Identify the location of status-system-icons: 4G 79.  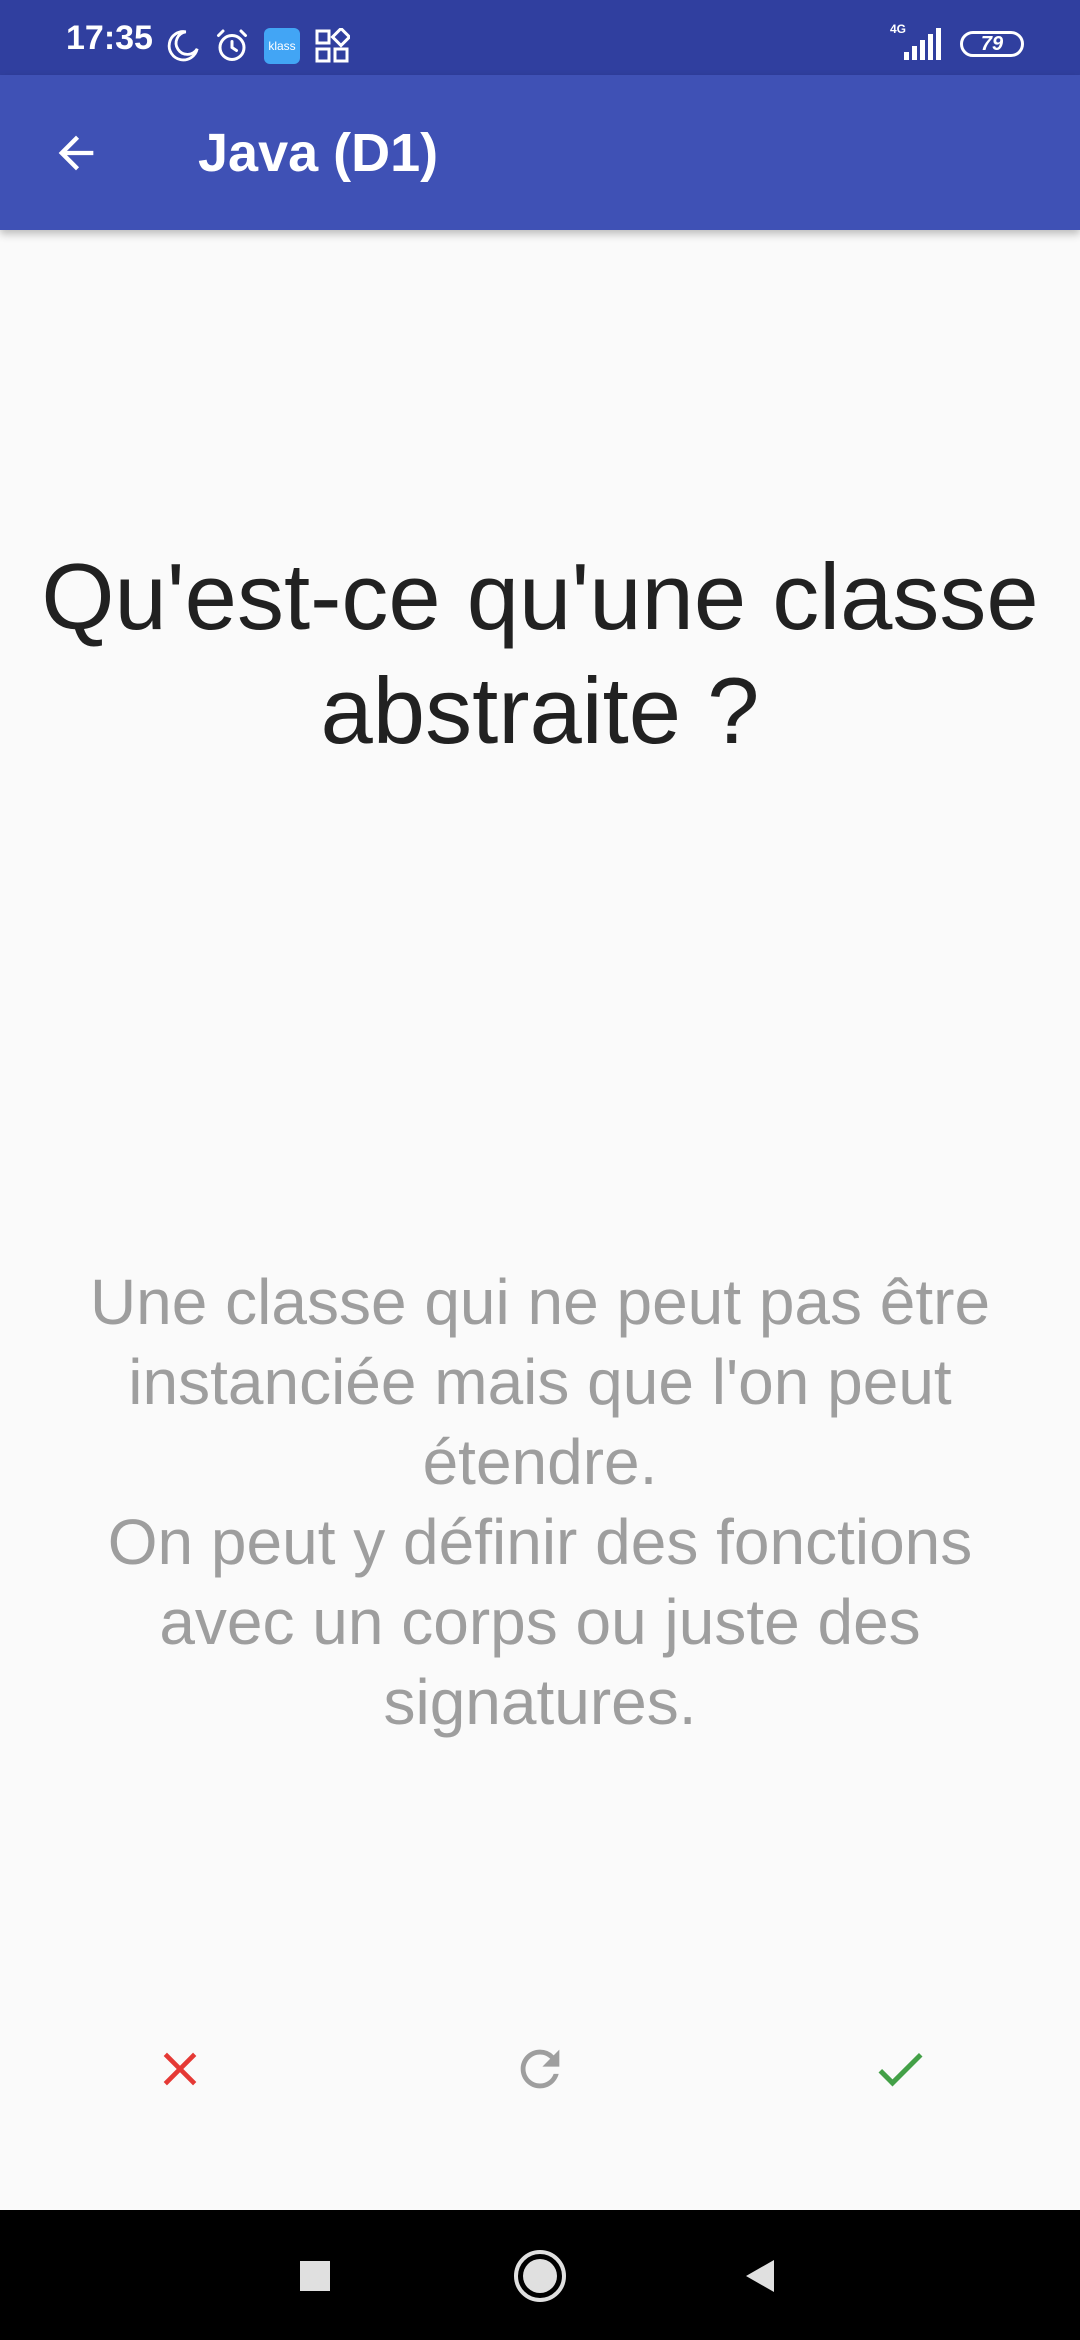
(957, 43).